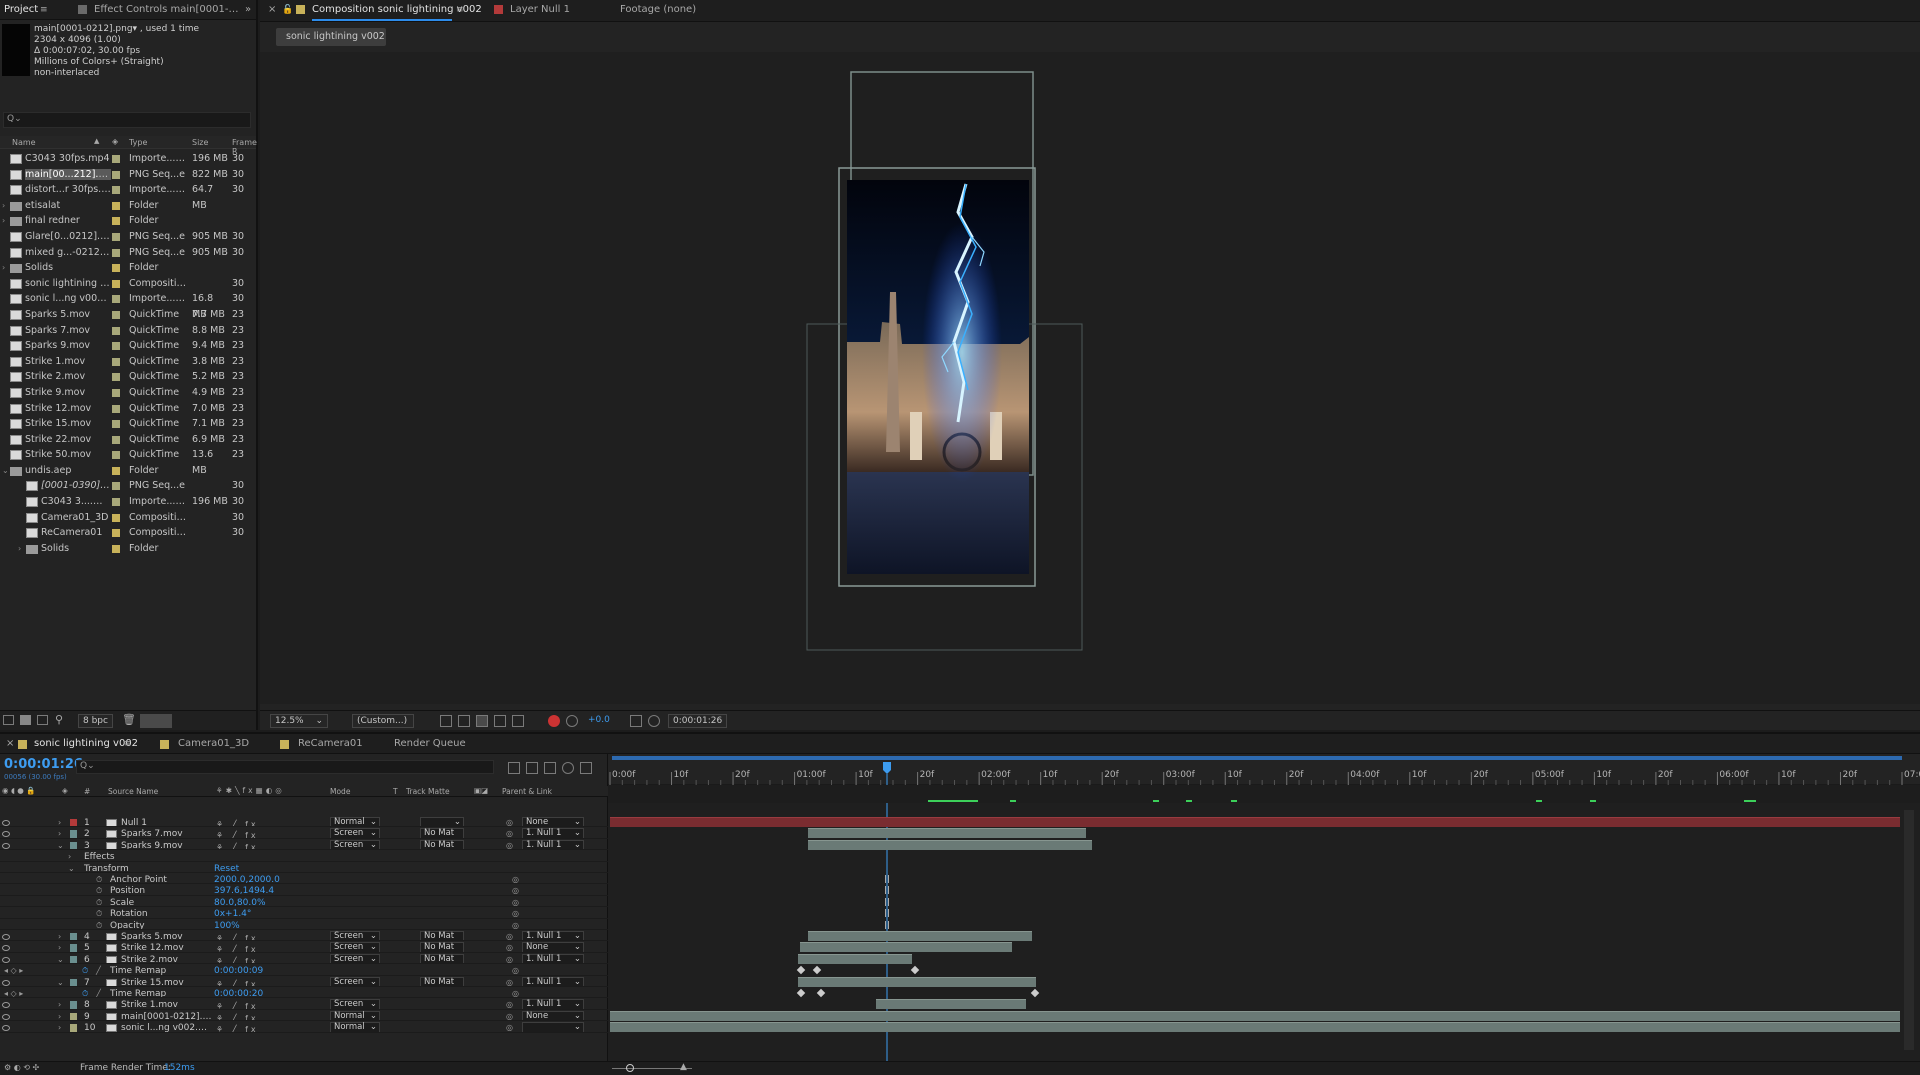 This screenshot has height=1075, width=1920. Describe the element at coordinates (128, 331) in the screenshot. I see `project-item: Sparks 7.mov QuickTime 8.8 MB 23` at that location.